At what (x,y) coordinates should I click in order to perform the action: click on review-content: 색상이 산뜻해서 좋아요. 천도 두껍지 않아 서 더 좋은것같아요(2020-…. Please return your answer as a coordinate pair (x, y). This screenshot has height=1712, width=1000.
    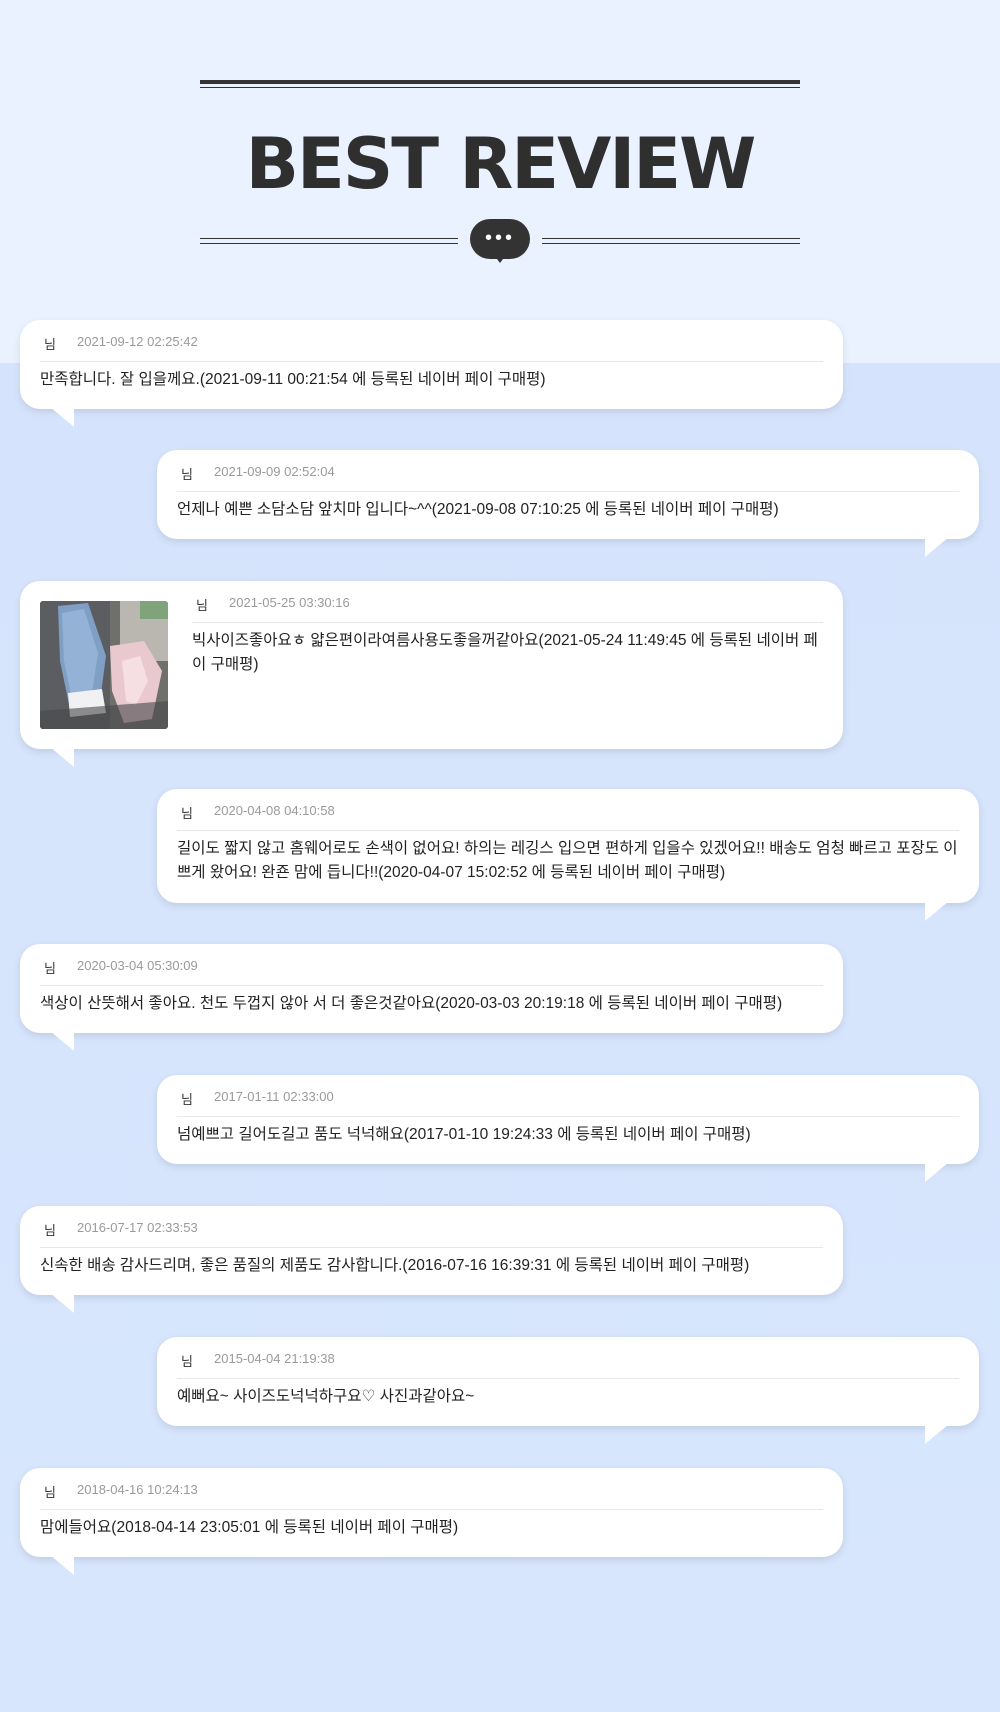
    Looking at the image, I should click on (411, 1003).